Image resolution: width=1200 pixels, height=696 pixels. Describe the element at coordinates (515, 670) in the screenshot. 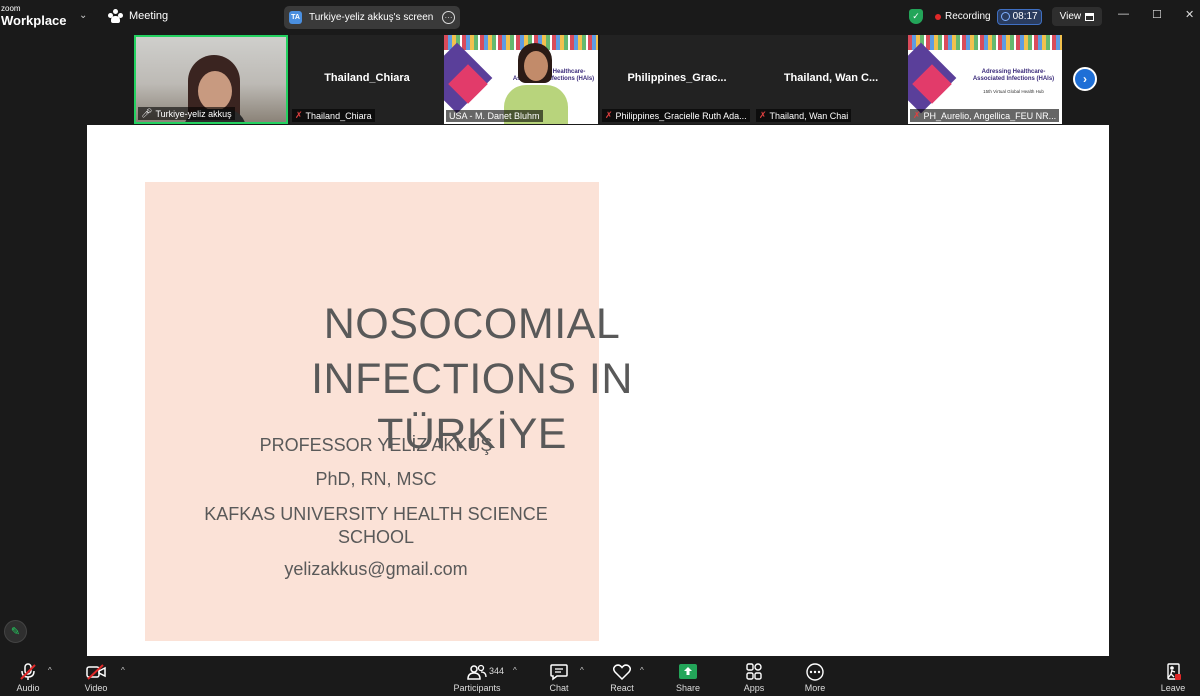

I see `participants-options-chevron-icon: ^` at that location.